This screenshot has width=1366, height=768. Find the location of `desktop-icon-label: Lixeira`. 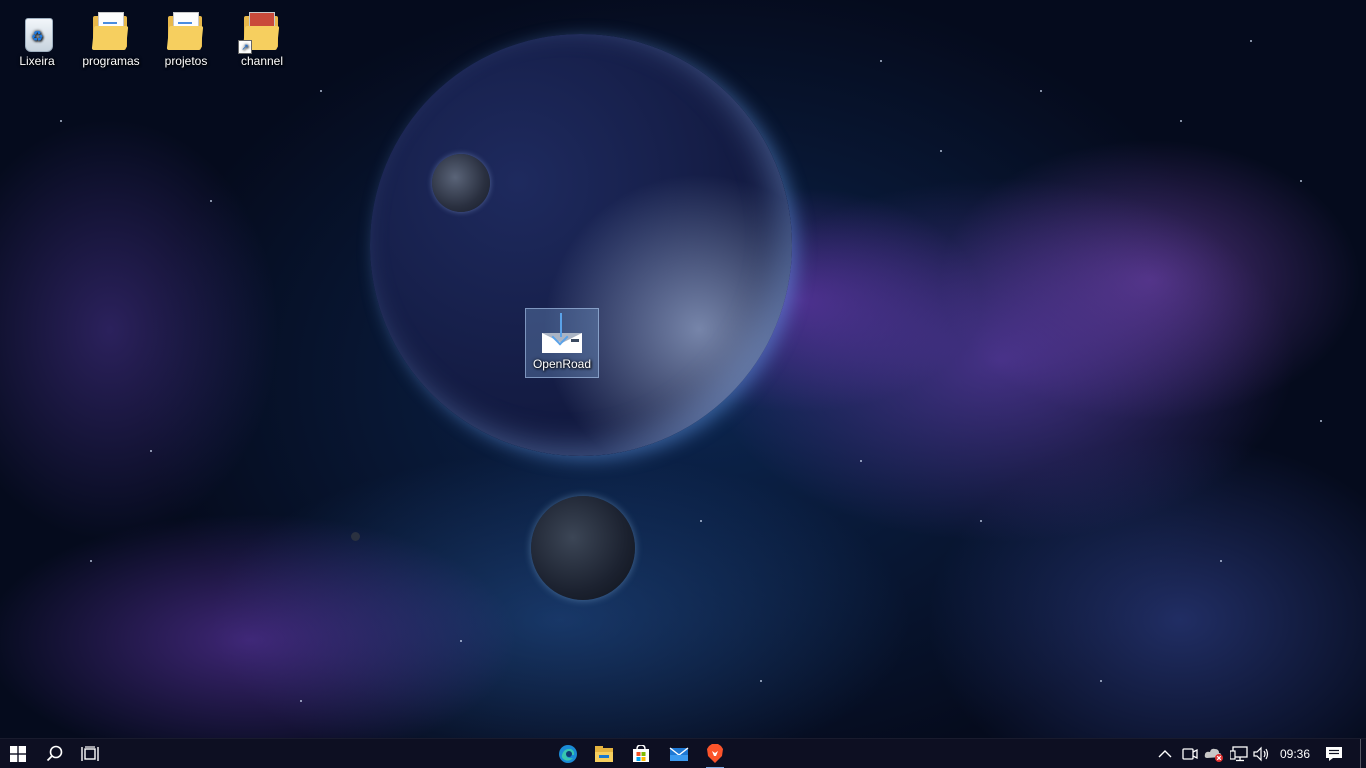

desktop-icon-label: Lixeira is located at coordinates (37, 61).